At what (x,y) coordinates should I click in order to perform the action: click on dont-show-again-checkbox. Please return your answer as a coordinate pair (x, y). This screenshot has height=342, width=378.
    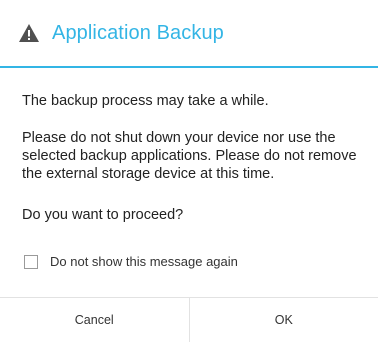
    Looking at the image, I should click on (31, 261).